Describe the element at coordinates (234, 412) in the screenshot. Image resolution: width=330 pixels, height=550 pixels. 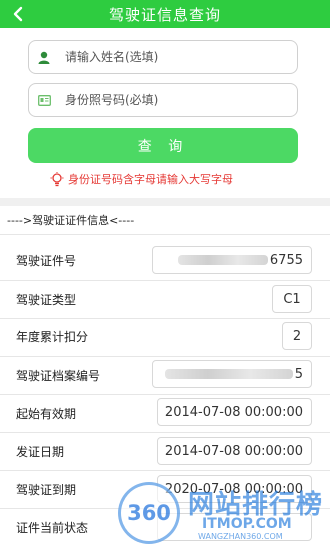
I see `valid-from-value: 2014-07-08 00:00:00` at that location.